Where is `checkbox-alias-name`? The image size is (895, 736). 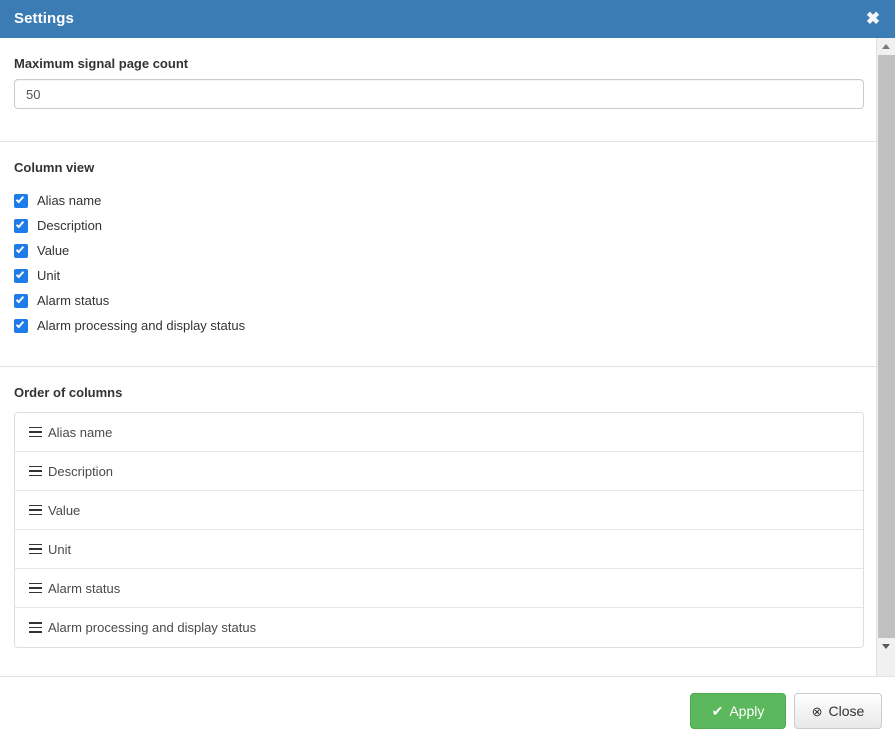 checkbox-alias-name is located at coordinates (21, 200).